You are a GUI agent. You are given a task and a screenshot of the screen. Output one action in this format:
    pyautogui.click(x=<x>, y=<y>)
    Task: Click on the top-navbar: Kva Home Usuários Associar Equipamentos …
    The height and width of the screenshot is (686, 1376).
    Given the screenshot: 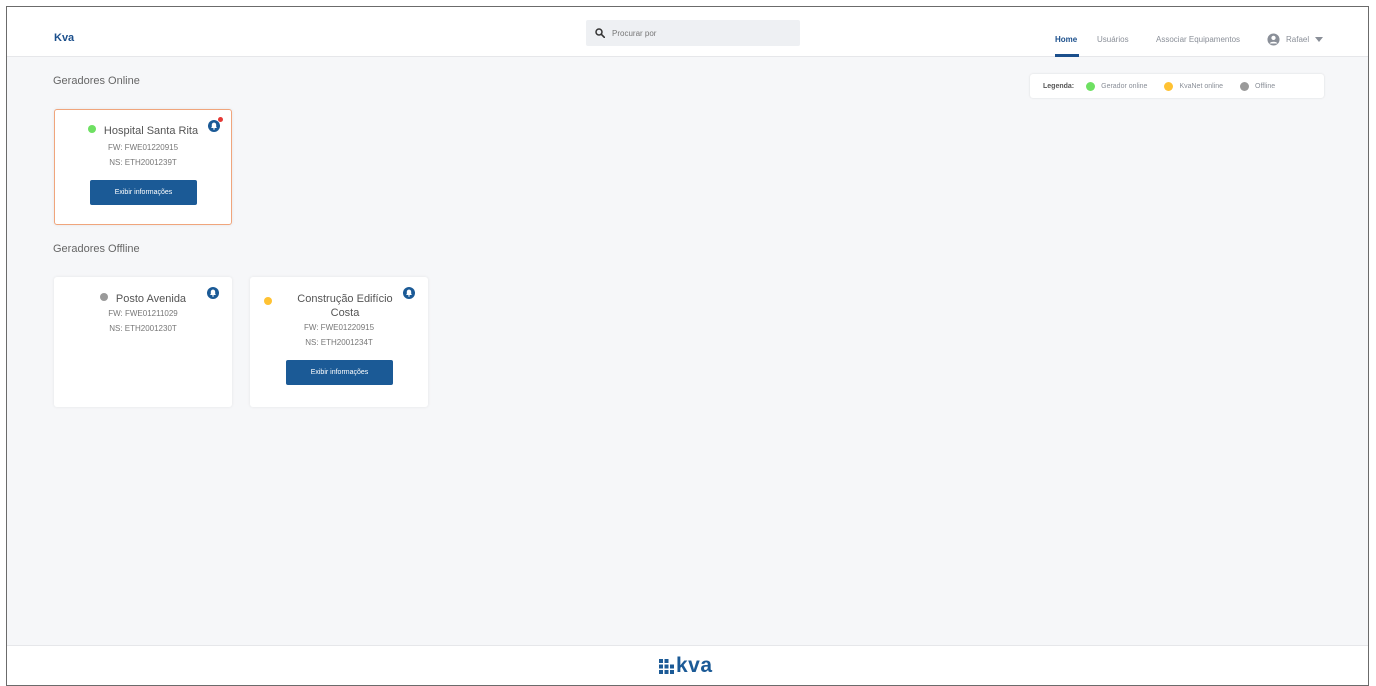 What is the action you would take?
    pyautogui.click(x=687, y=32)
    